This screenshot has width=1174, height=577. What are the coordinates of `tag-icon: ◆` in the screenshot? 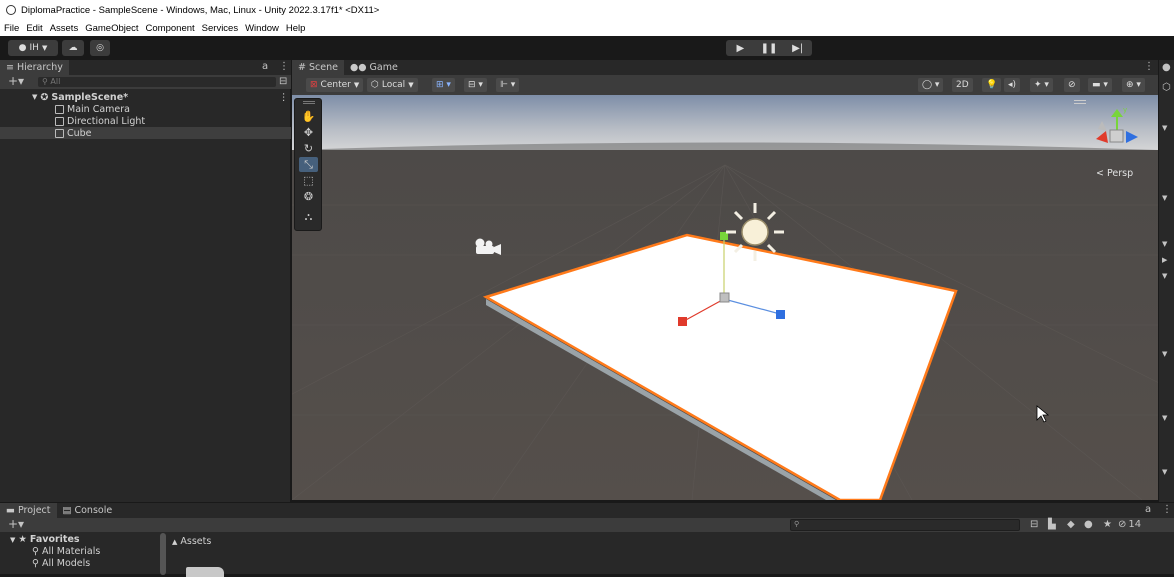 It's located at (1071, 524).